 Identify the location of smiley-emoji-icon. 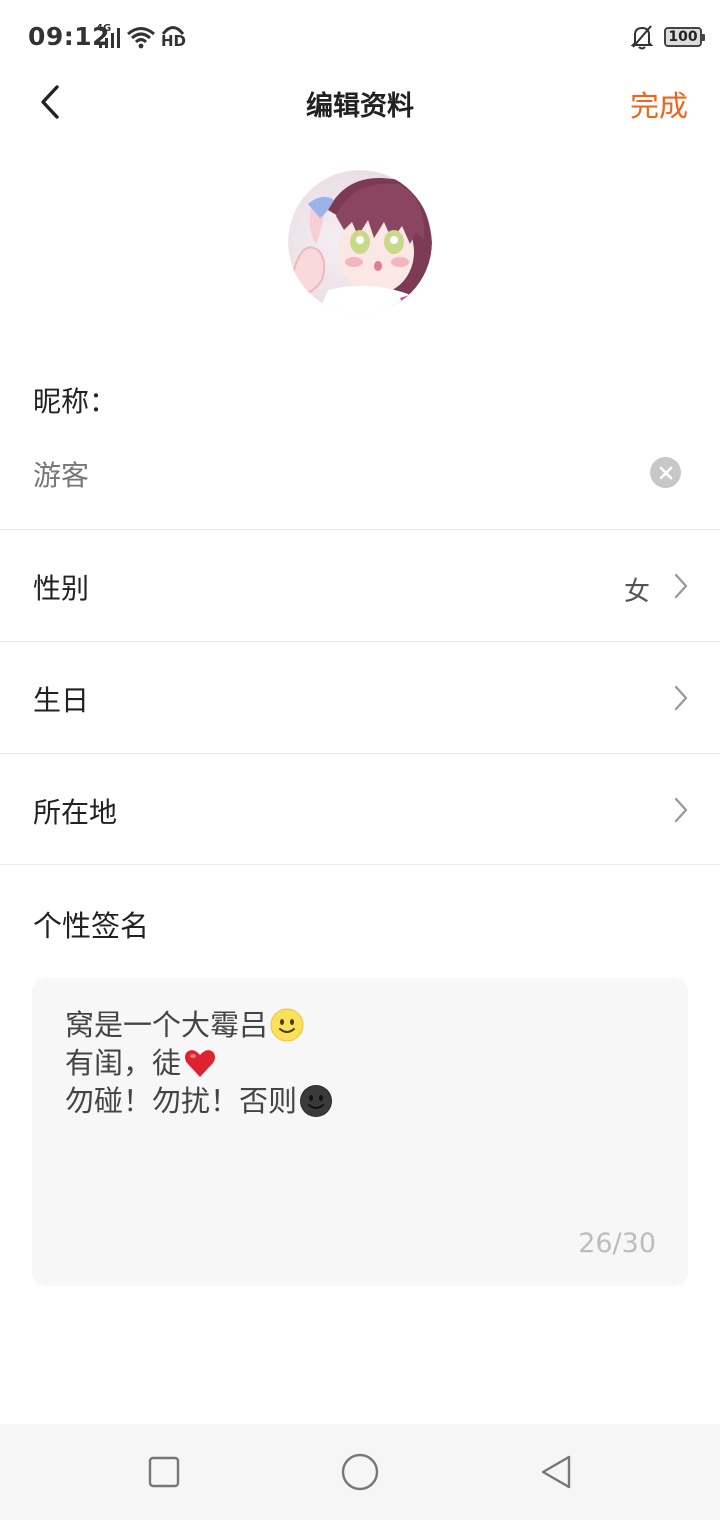
(287, 1025).